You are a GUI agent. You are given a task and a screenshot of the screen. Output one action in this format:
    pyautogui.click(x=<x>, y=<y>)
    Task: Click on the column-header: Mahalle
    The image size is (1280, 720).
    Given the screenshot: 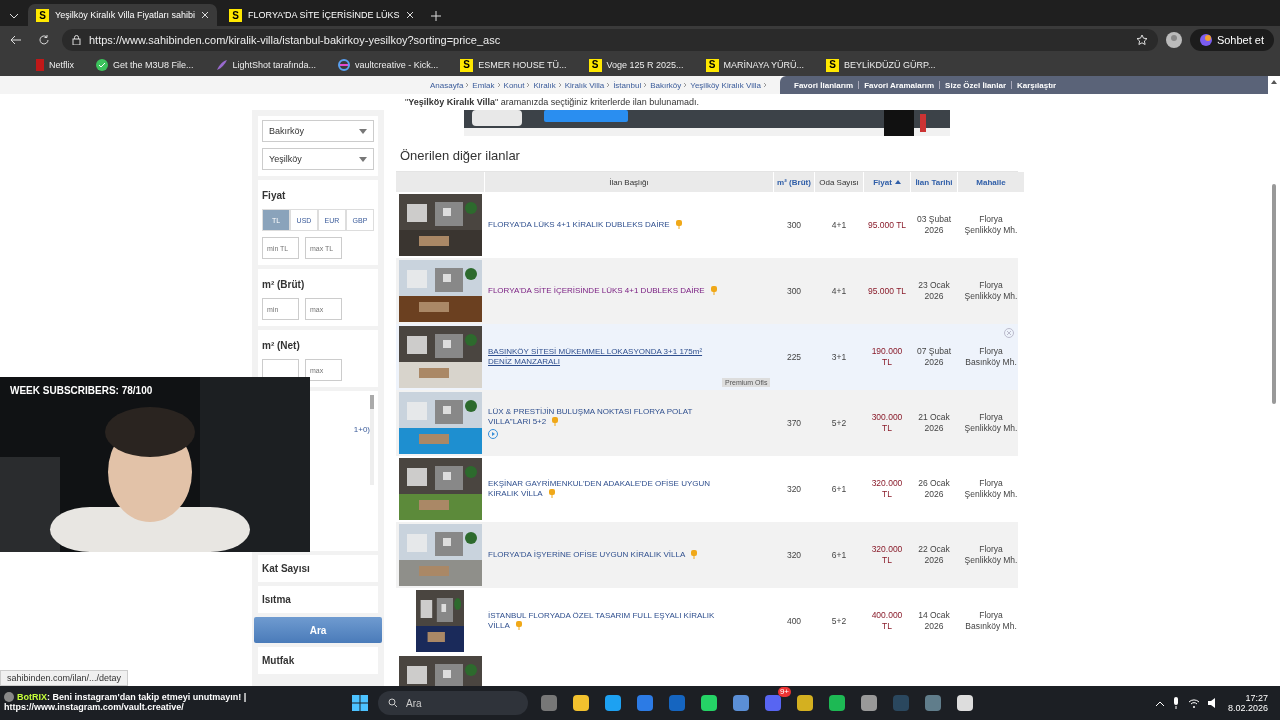 What is the action you would take?
    pyautogui.click(x=991, y=182)
    